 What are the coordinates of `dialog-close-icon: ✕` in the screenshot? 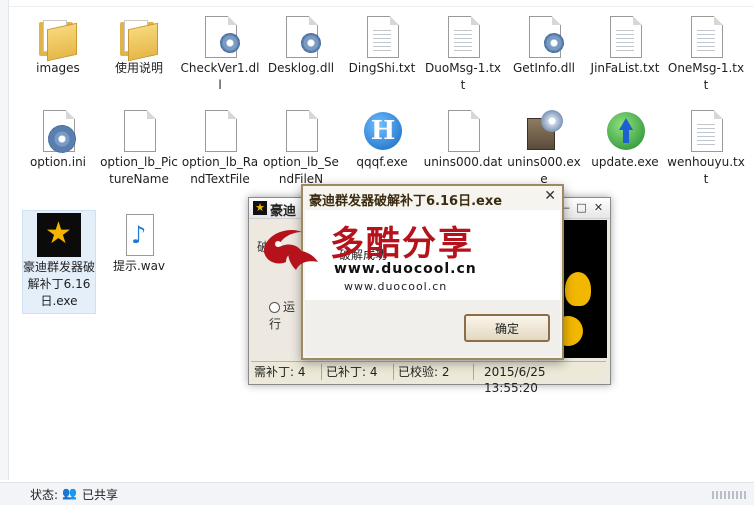 It's located at (550, 196).